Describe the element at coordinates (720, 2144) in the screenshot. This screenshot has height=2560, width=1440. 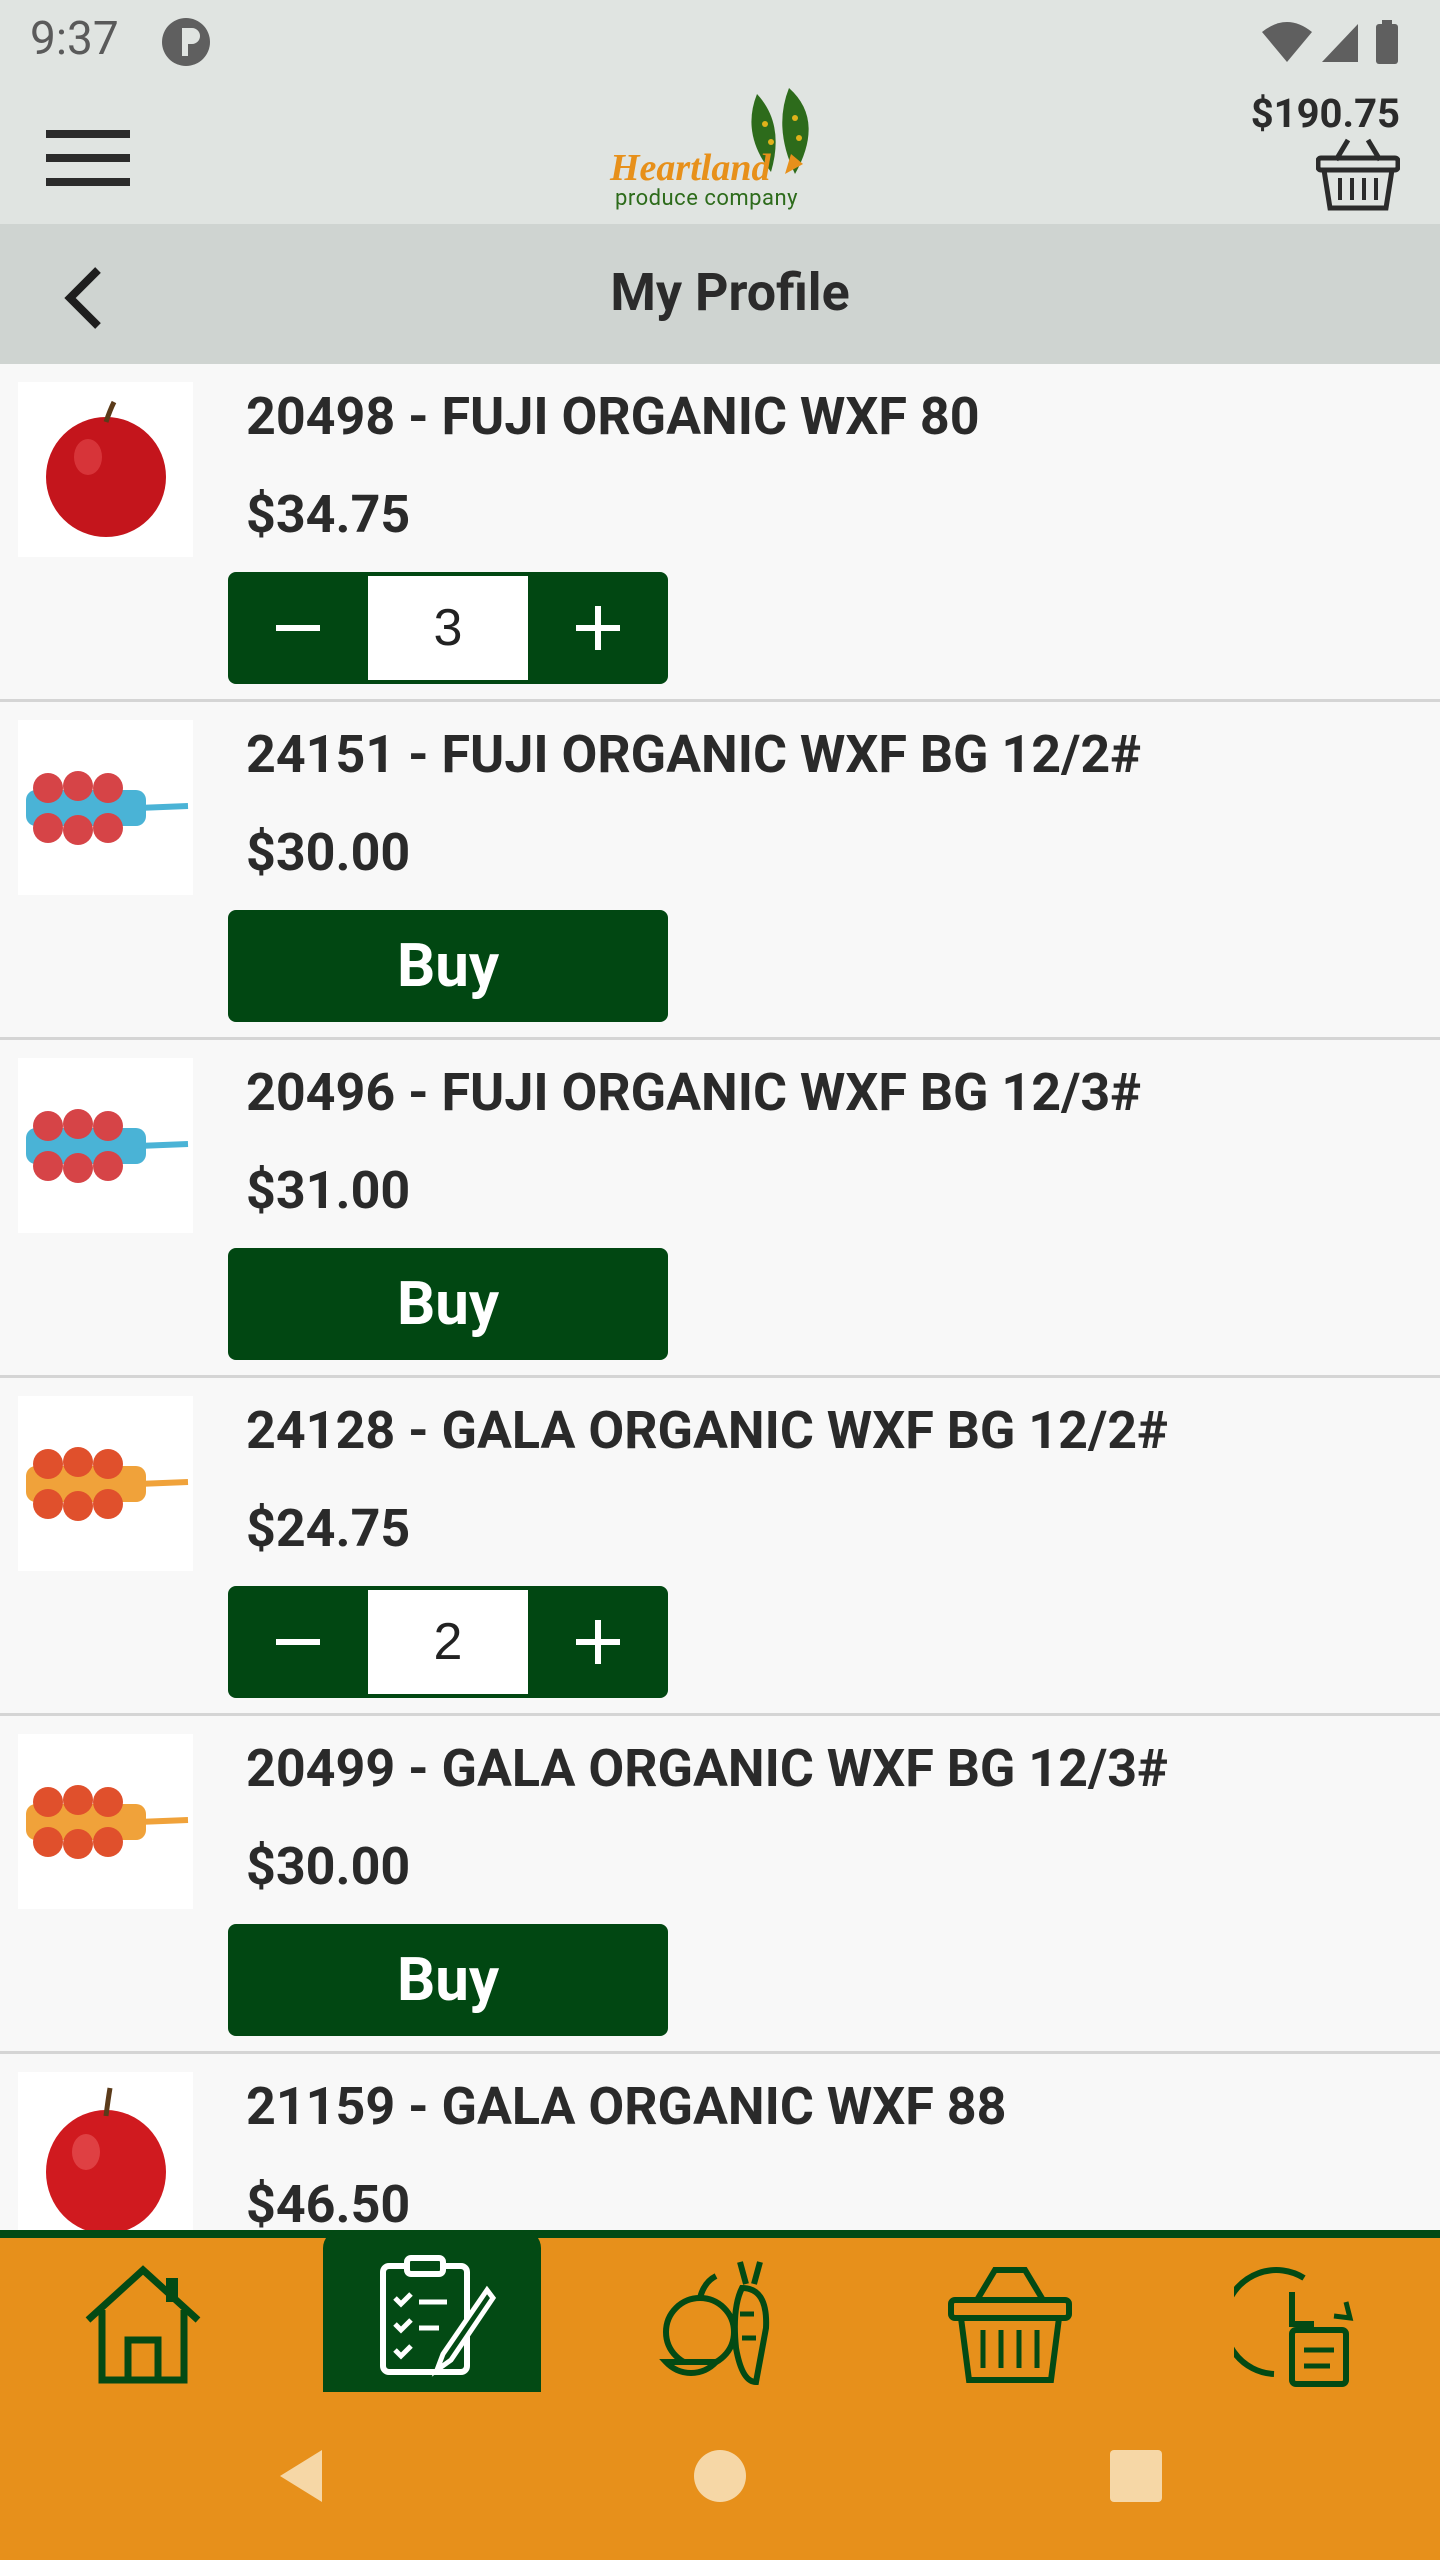
I see `product-item: 21159 - GALA ORGANIC WXF 88 $46.50` at that location.